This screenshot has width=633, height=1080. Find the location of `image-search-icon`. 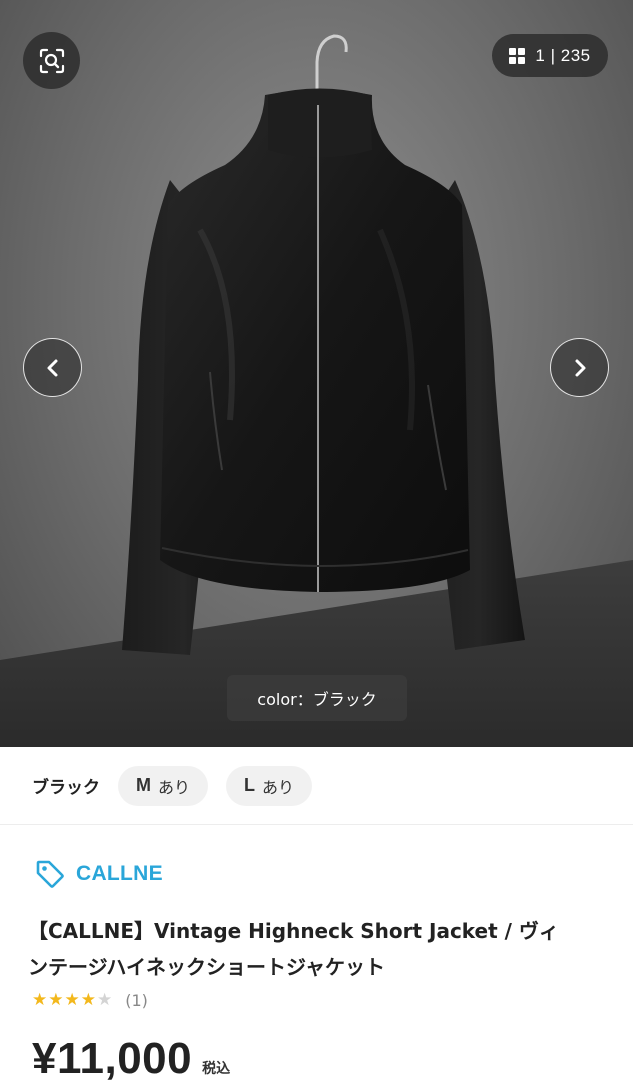

image-search-icon is located at coordinates (51, 60).